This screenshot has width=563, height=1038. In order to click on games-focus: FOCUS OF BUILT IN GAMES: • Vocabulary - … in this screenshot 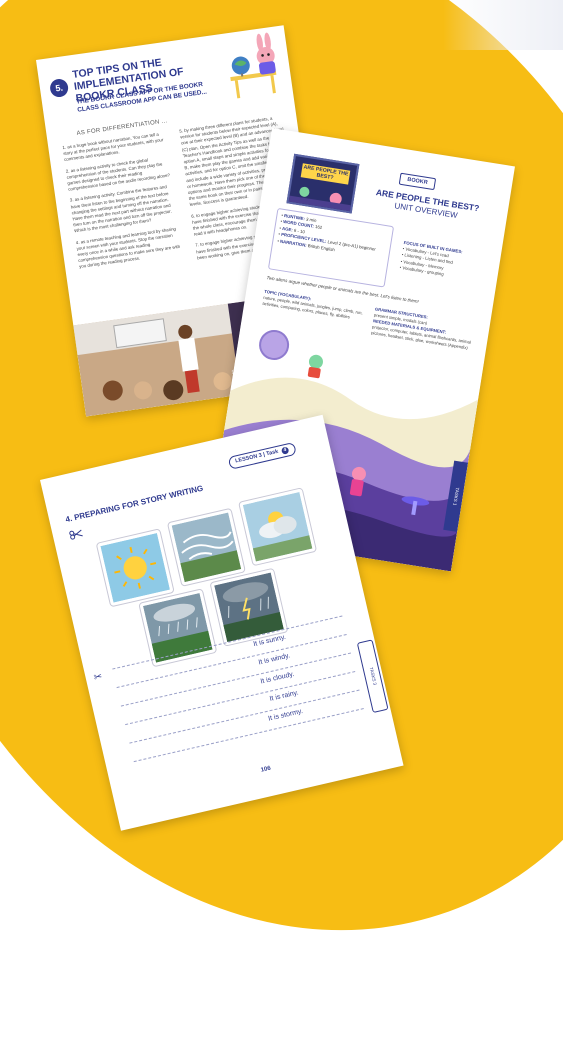, I will do `click(446, 262)`.